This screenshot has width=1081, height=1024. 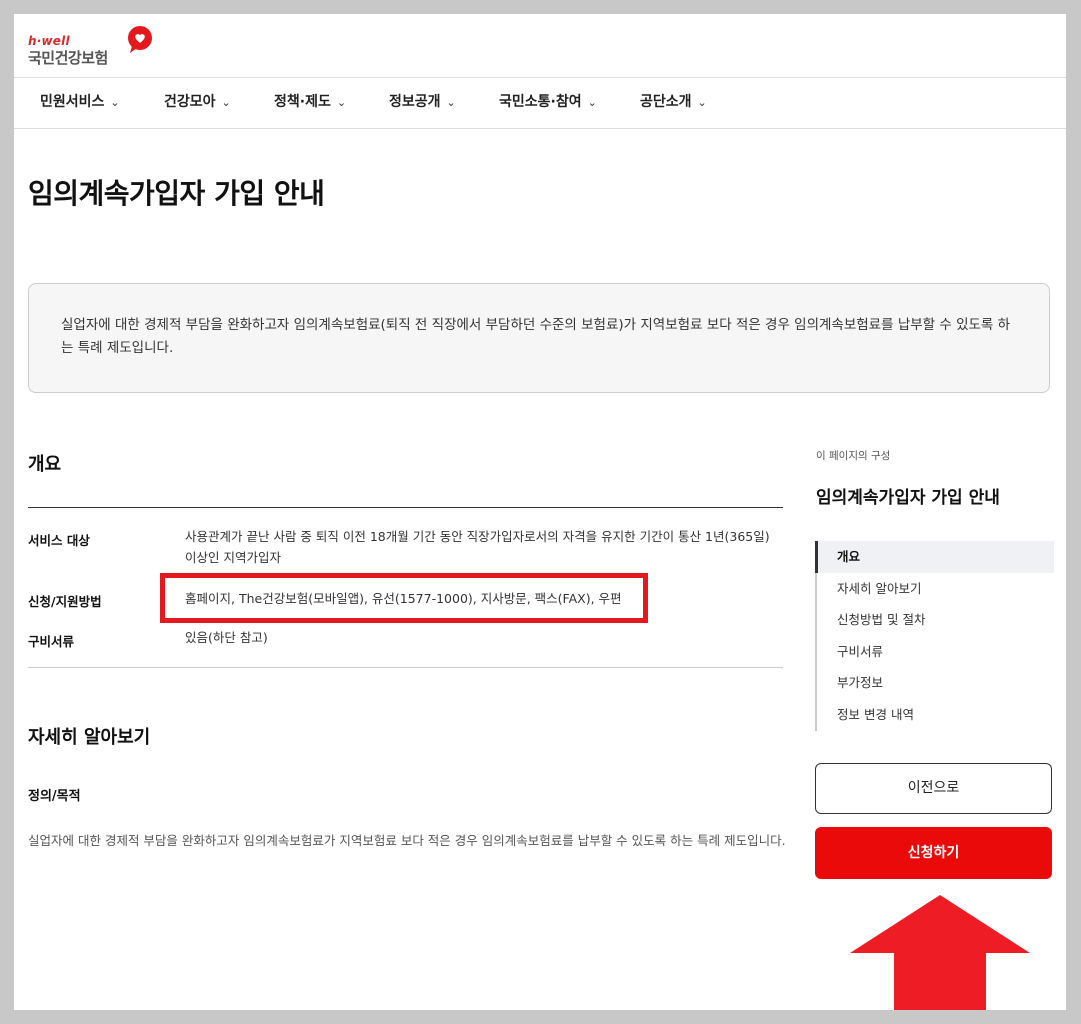 I want to click on nav-item-about: 공단소개 ⌄, so click(x=673, y=103).